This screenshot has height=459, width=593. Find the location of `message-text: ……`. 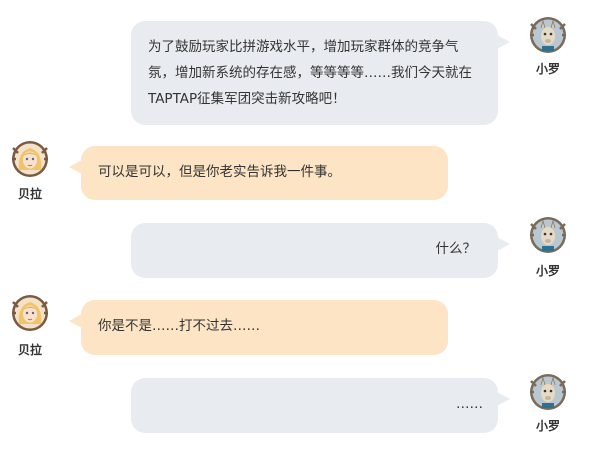

message-text: …… is located at coordinates (469, 404).